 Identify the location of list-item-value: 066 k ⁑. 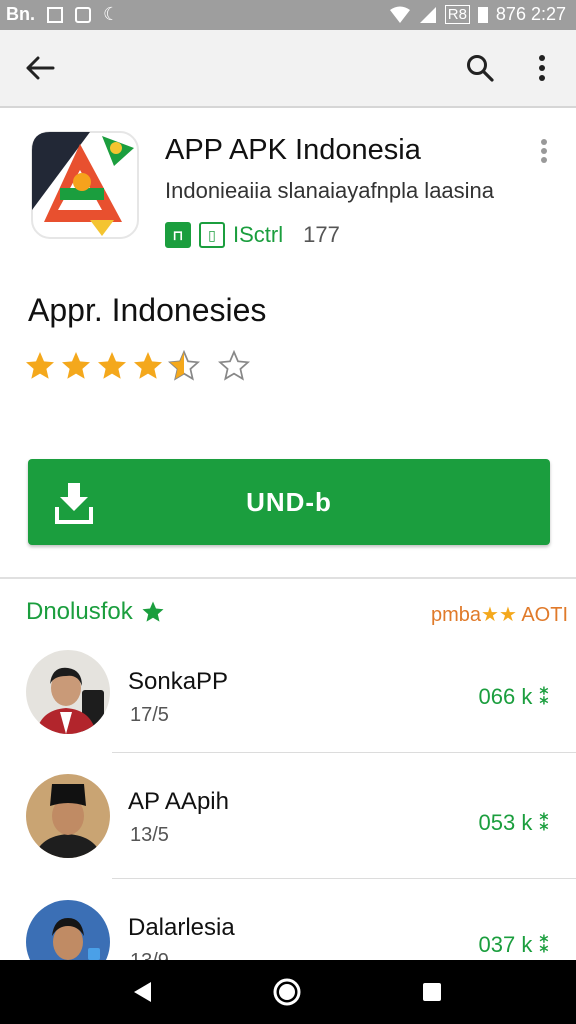
(514, 696).